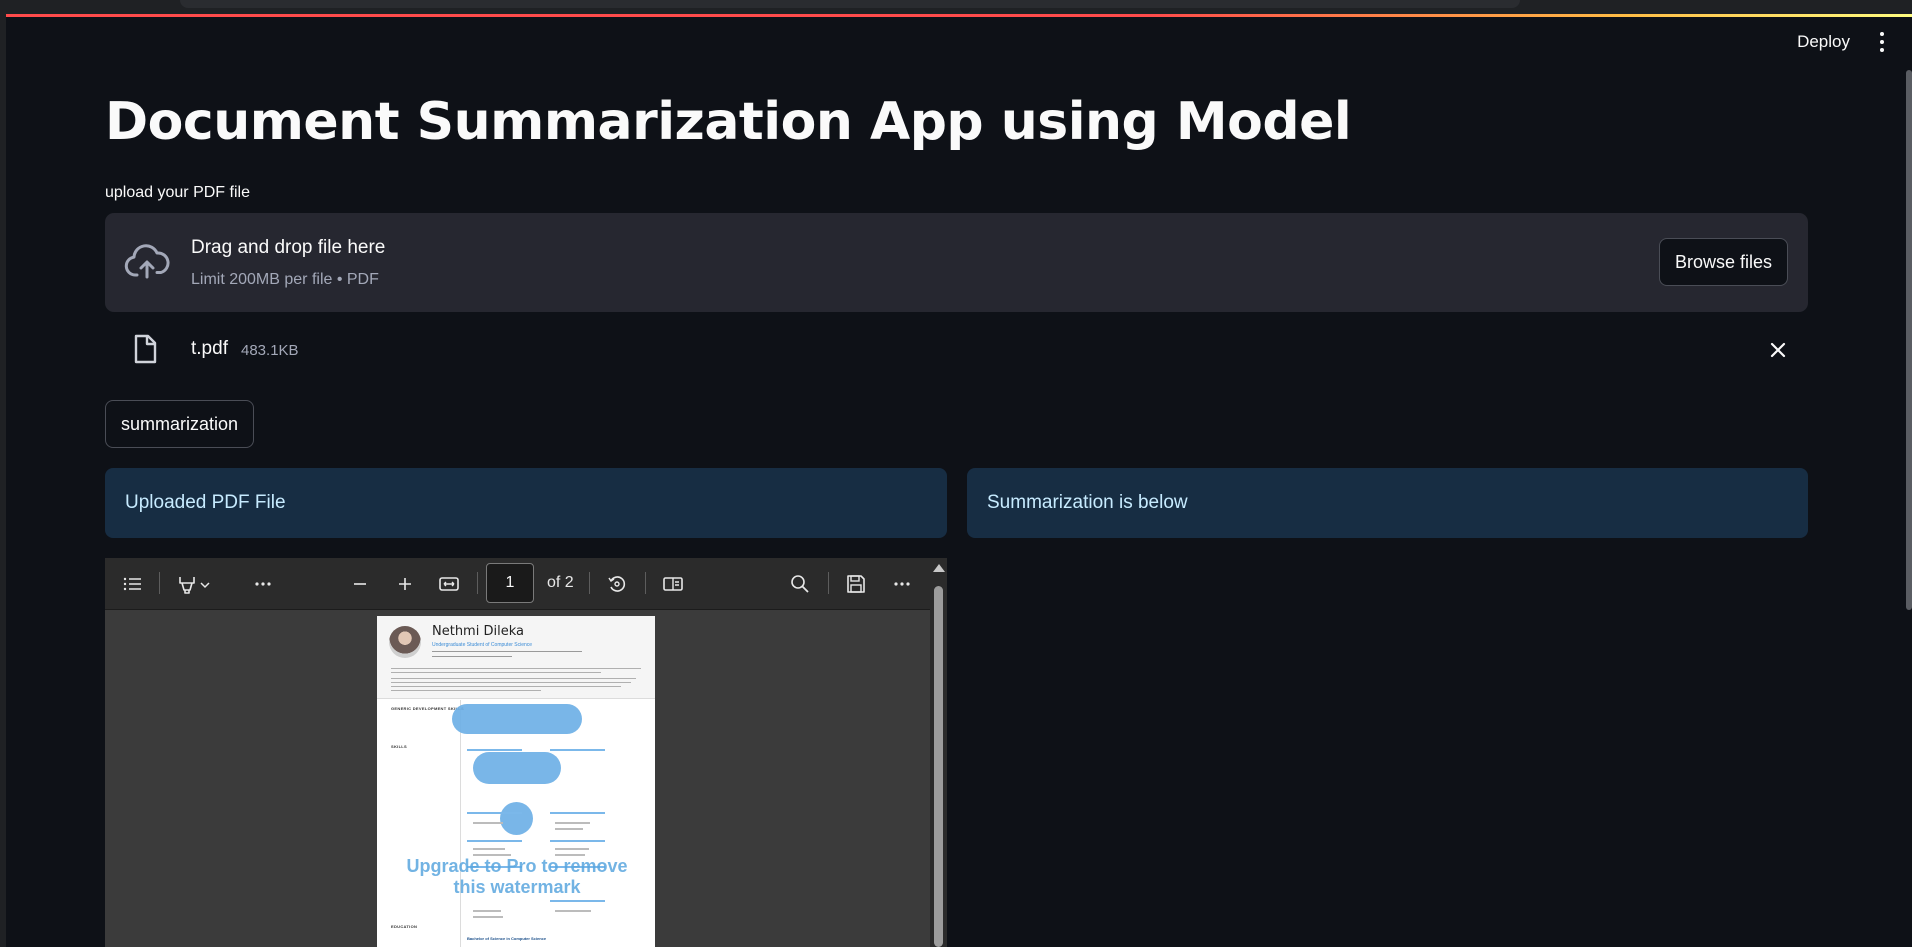 This screenshot has height=947, width=1912. I want to click on pdf-toolbar: of 2, so click(517, 584).